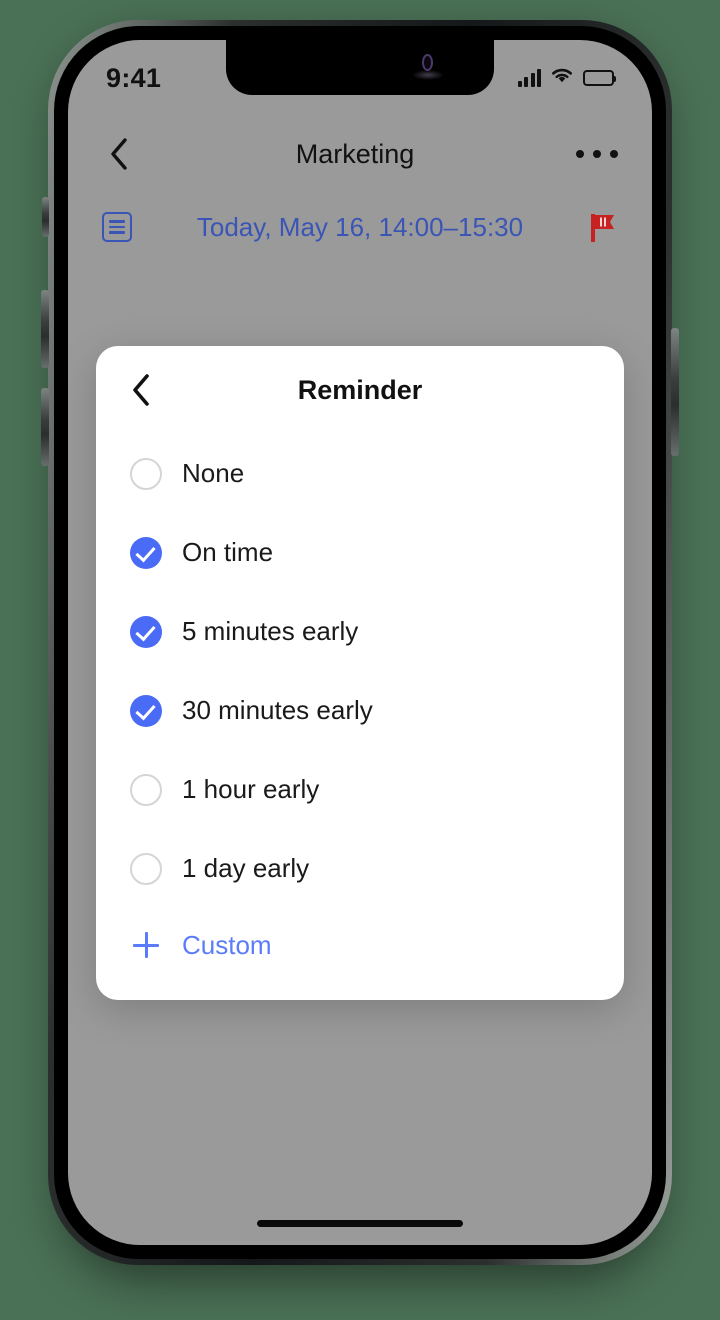 The image size is (720, 1320). Describe the element at coordinates (599, 78) in the screenshot. I see `battery-full-icon` at that location.